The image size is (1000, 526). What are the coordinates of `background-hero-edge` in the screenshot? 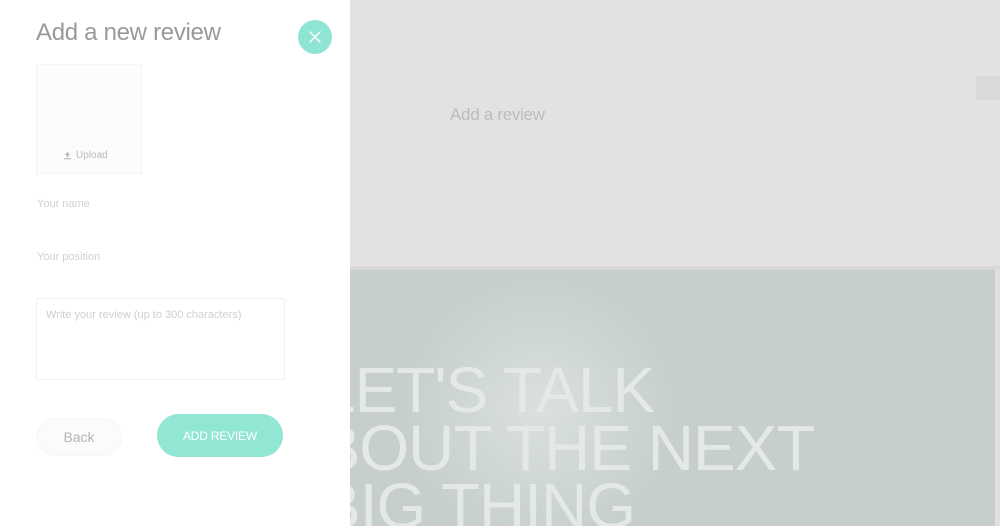 It's located at (997, 398).